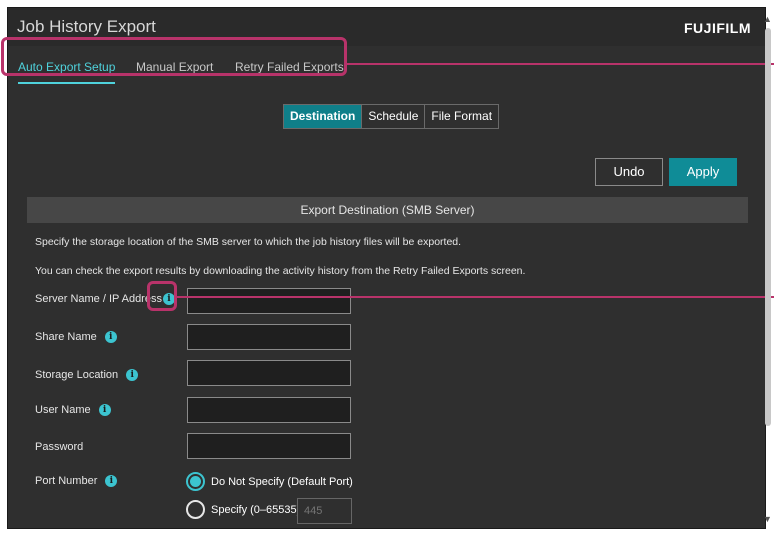 This screenshot has width=774, height=534. What do you see at coordinates (767, 19) in the screenshot?
I see `chevron-up-icon: ▲` at bounding box center [767, 19].